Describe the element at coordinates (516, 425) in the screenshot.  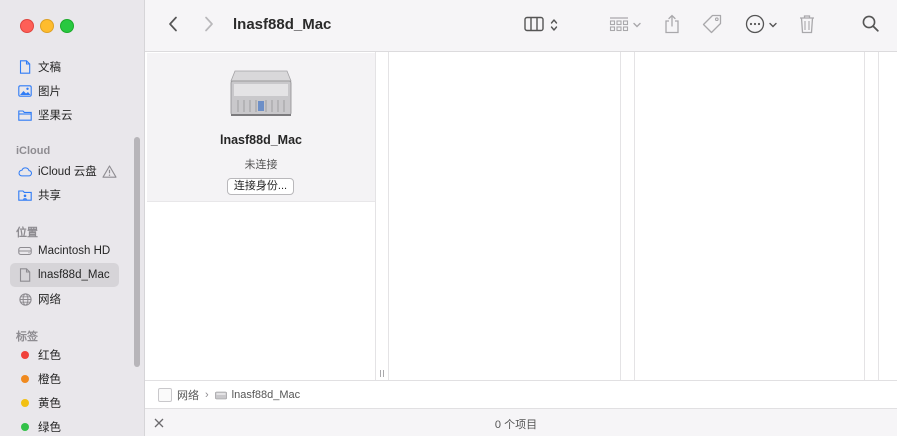
I see `item-count: 0 个项目` at that location.